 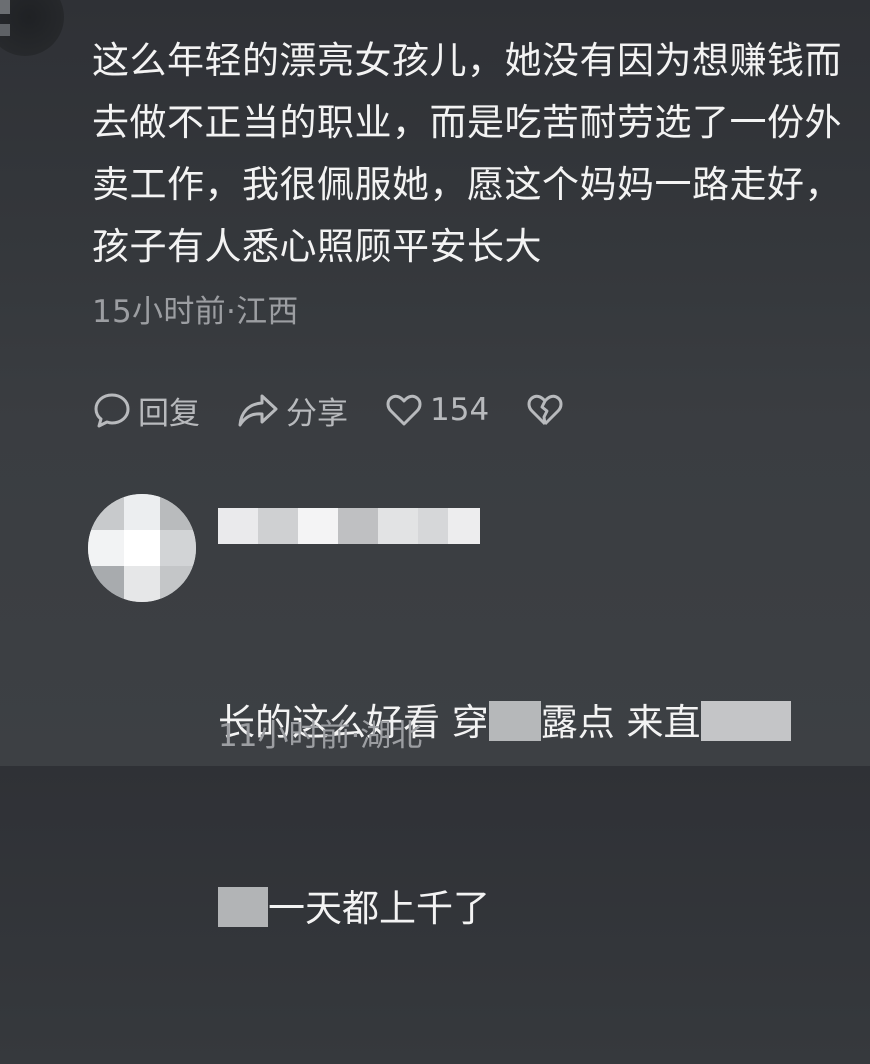 What do you see at coordinates (460, 410) in the screenshot?
I see `like-count: 154` at bounding box center [460, 410].